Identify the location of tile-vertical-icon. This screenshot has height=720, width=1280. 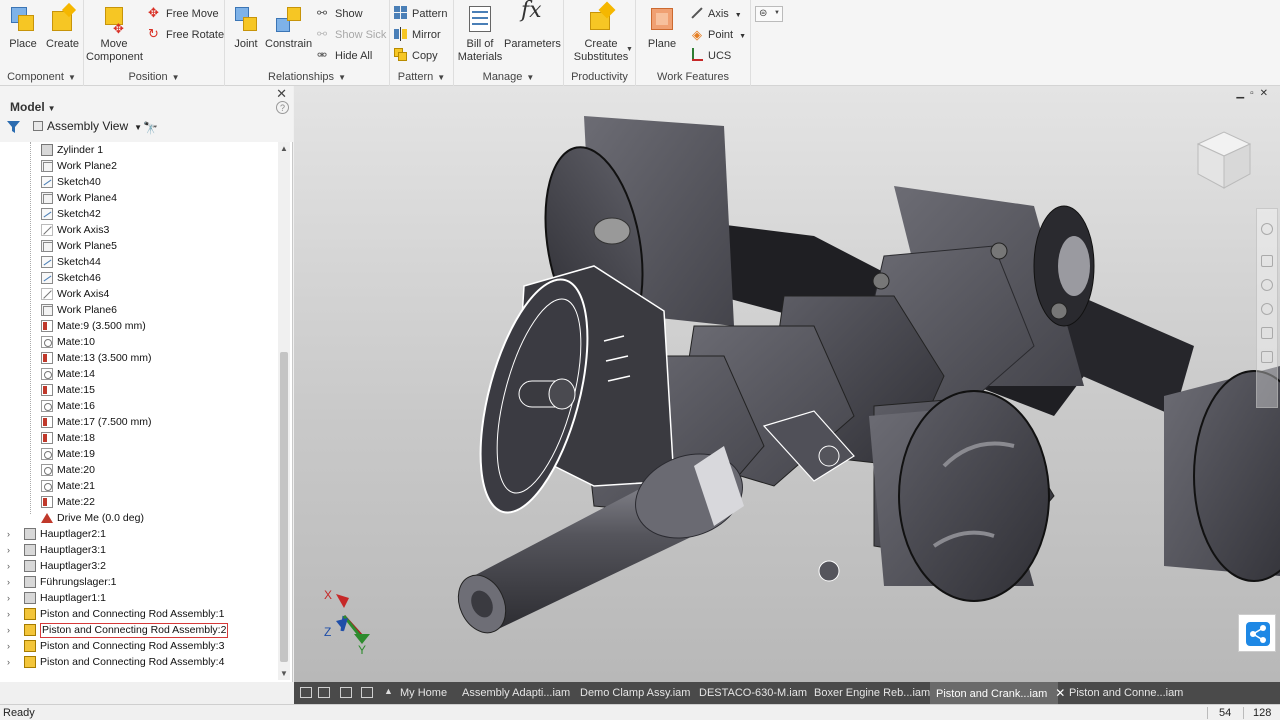
(367, 692).